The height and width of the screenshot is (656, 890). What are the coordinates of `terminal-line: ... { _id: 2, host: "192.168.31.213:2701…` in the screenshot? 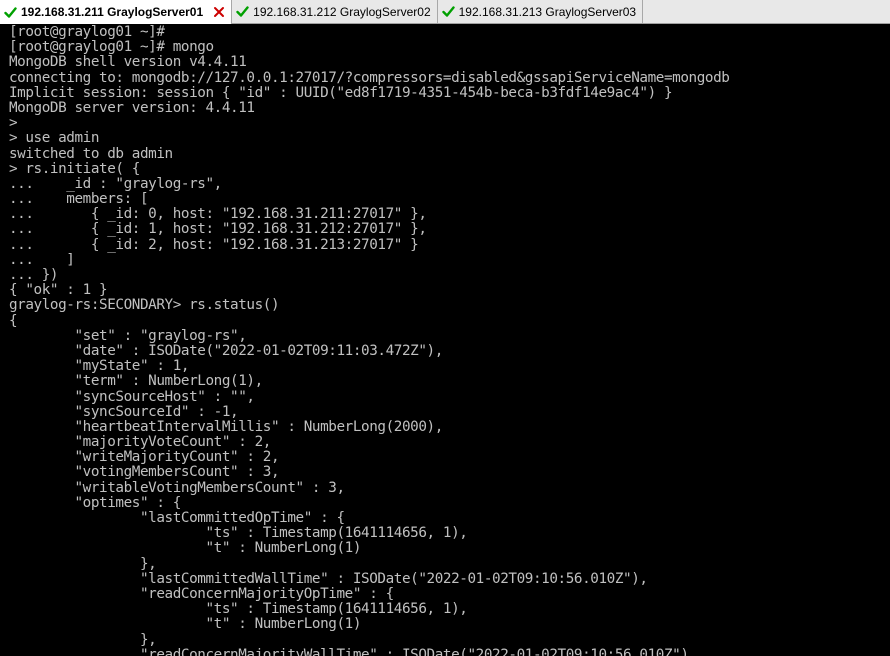 It's located at (214, 244).